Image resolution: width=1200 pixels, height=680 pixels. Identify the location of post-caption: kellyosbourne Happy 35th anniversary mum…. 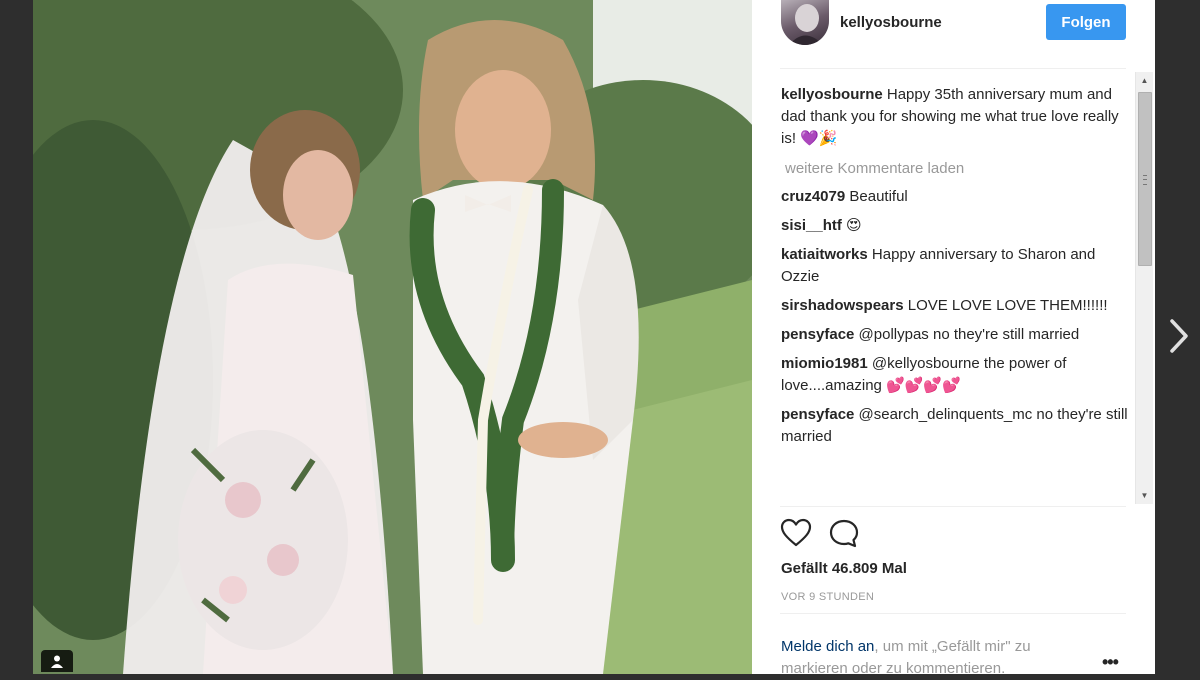
(957, 117).